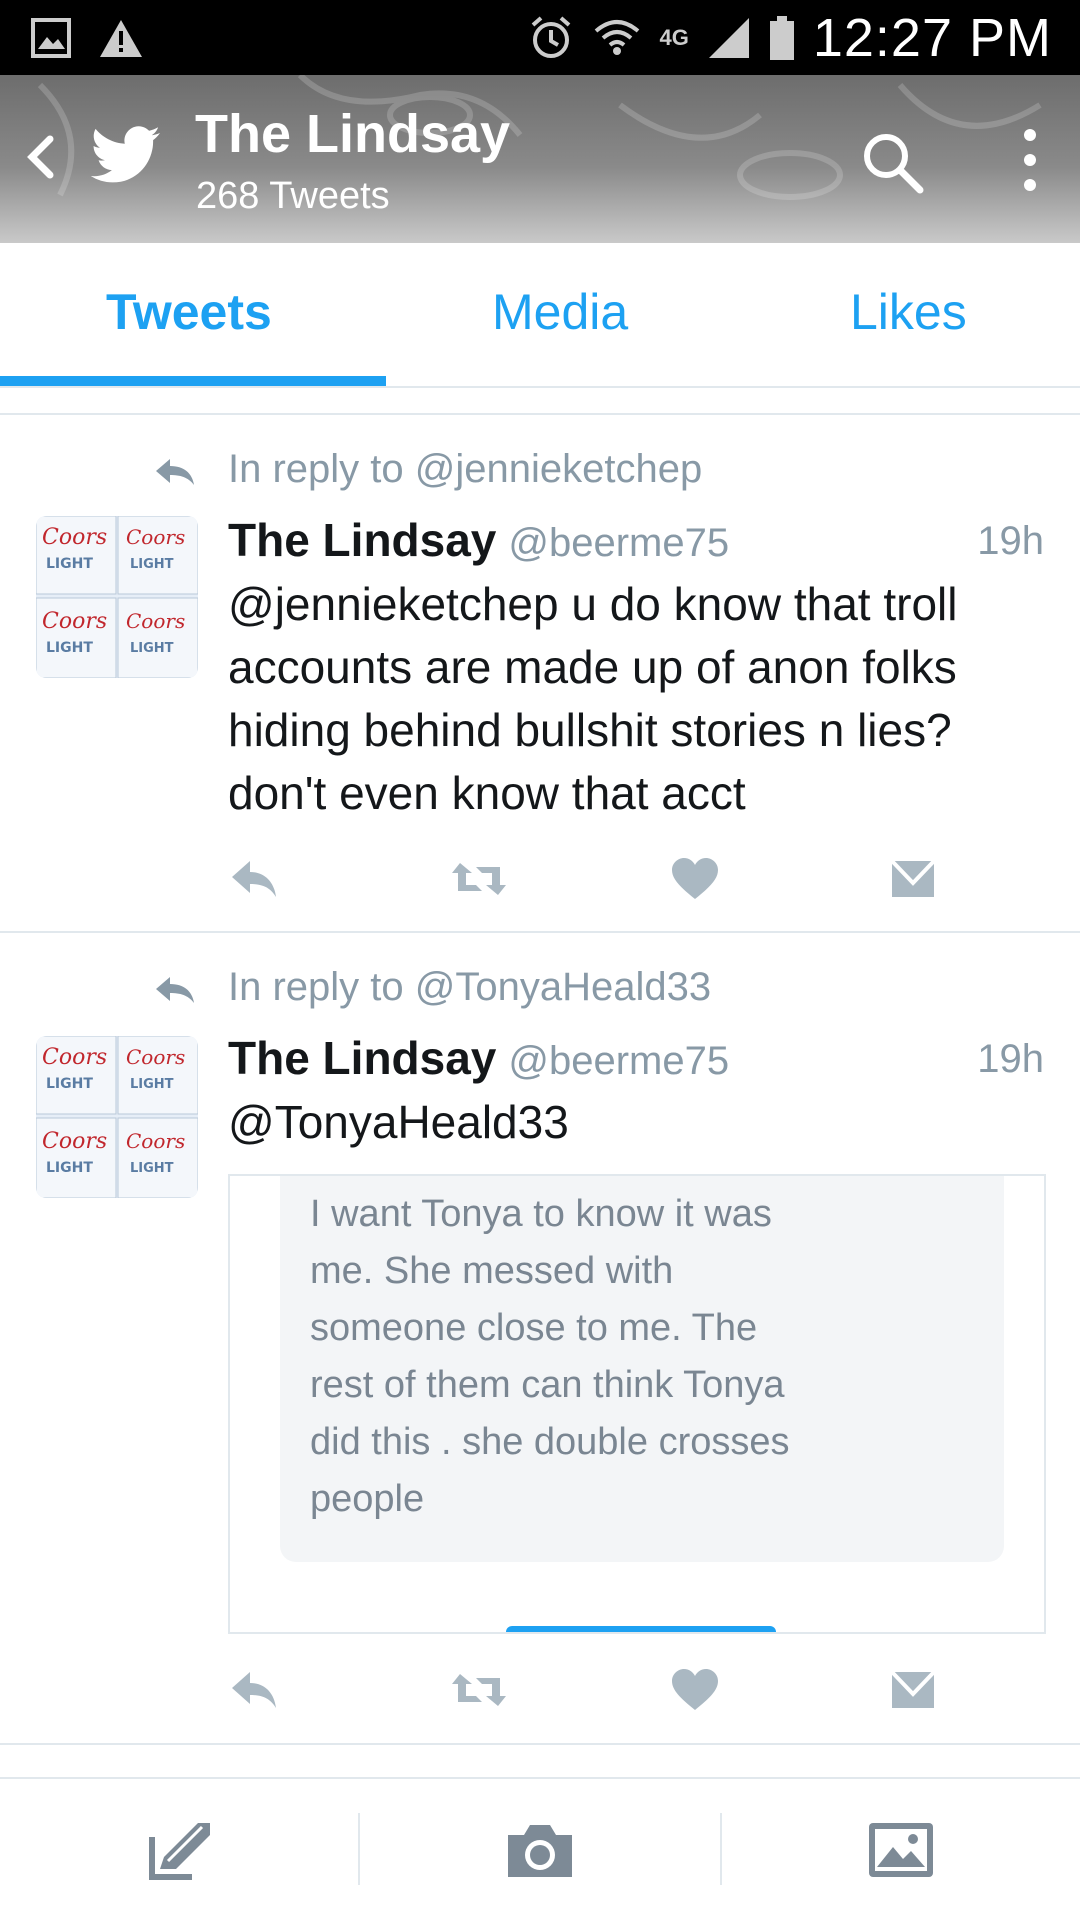  Describe the element at coordinates (560, 312) in the screenshot. I see `tab-media: Media` at that location.